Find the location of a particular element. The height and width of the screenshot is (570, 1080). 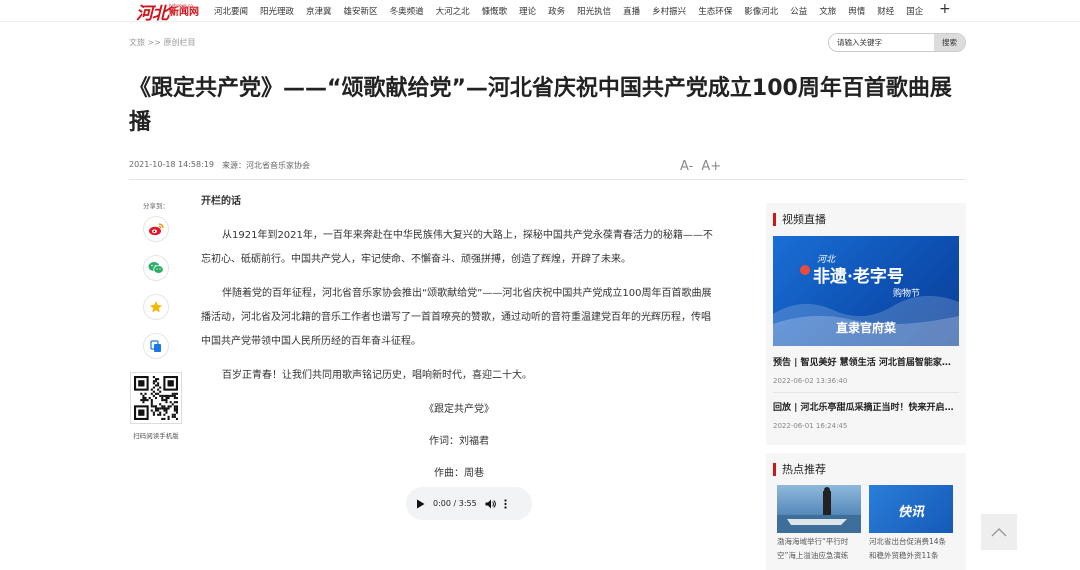

star-icon is located at coordinates (156, 307).